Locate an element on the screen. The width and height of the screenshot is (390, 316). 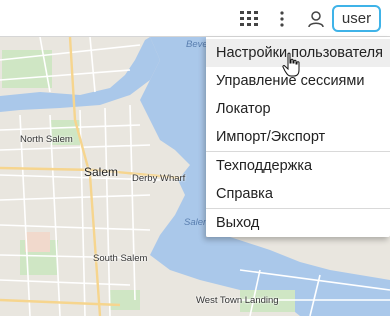
grid-apps-icon is located at coordinates (249, 18).